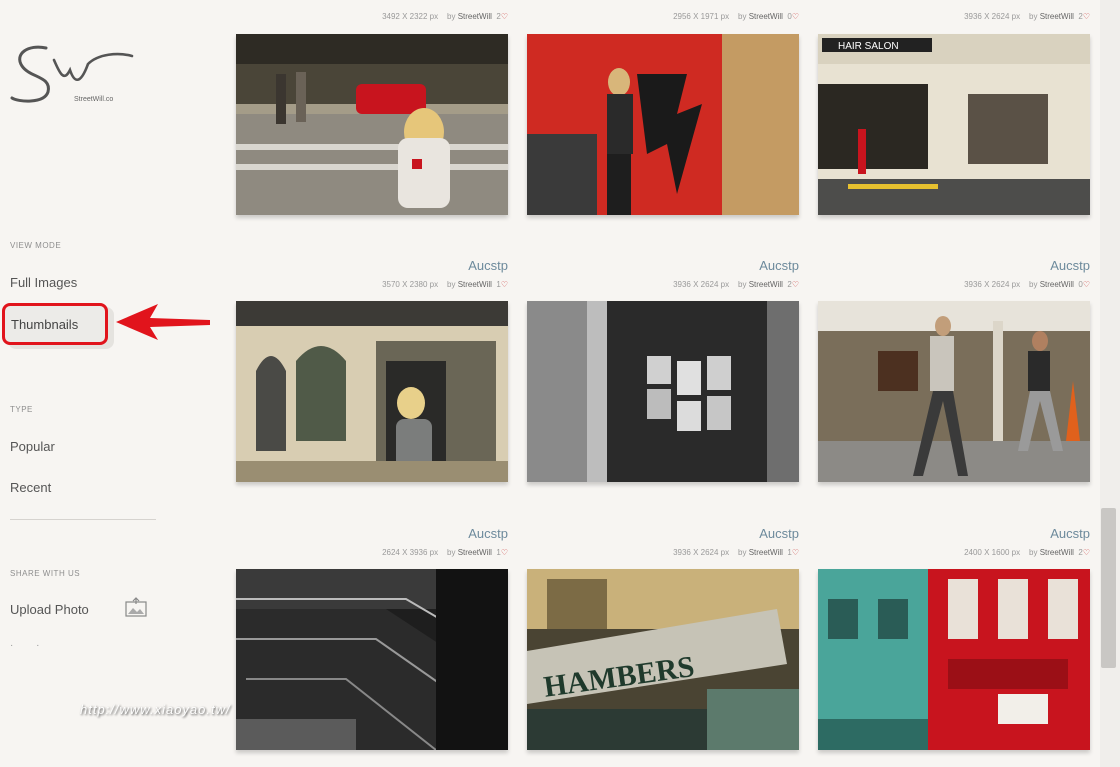  What do you see at coordinates (32, 446) in the screenshot?
I see `type-popular: Popular` at bounding box center [32, 446].